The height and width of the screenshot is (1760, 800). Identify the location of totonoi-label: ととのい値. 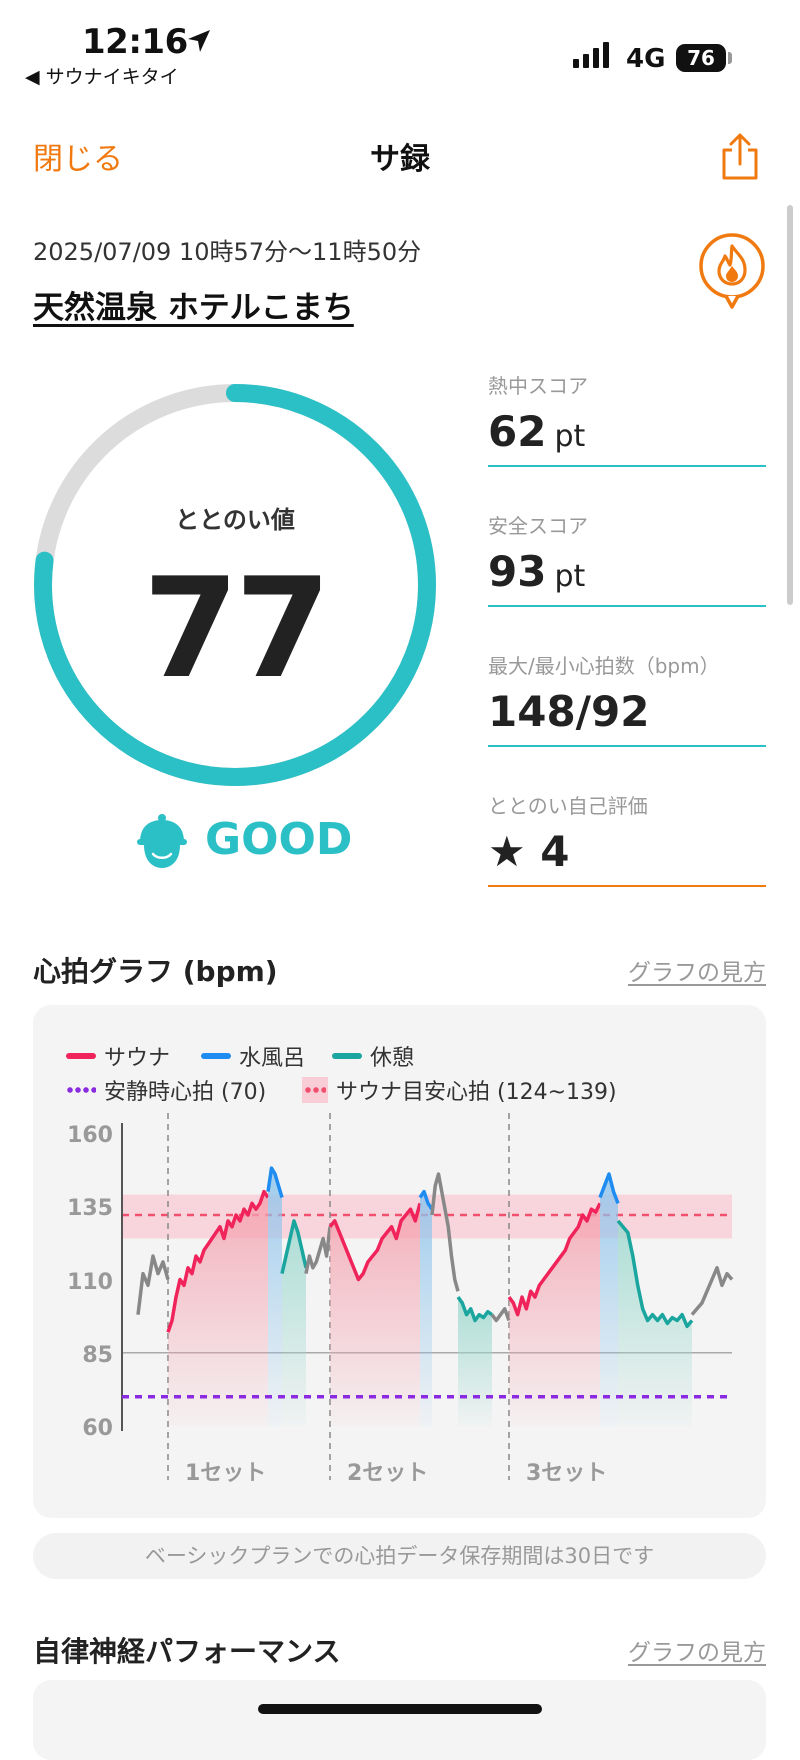
(235, 520).